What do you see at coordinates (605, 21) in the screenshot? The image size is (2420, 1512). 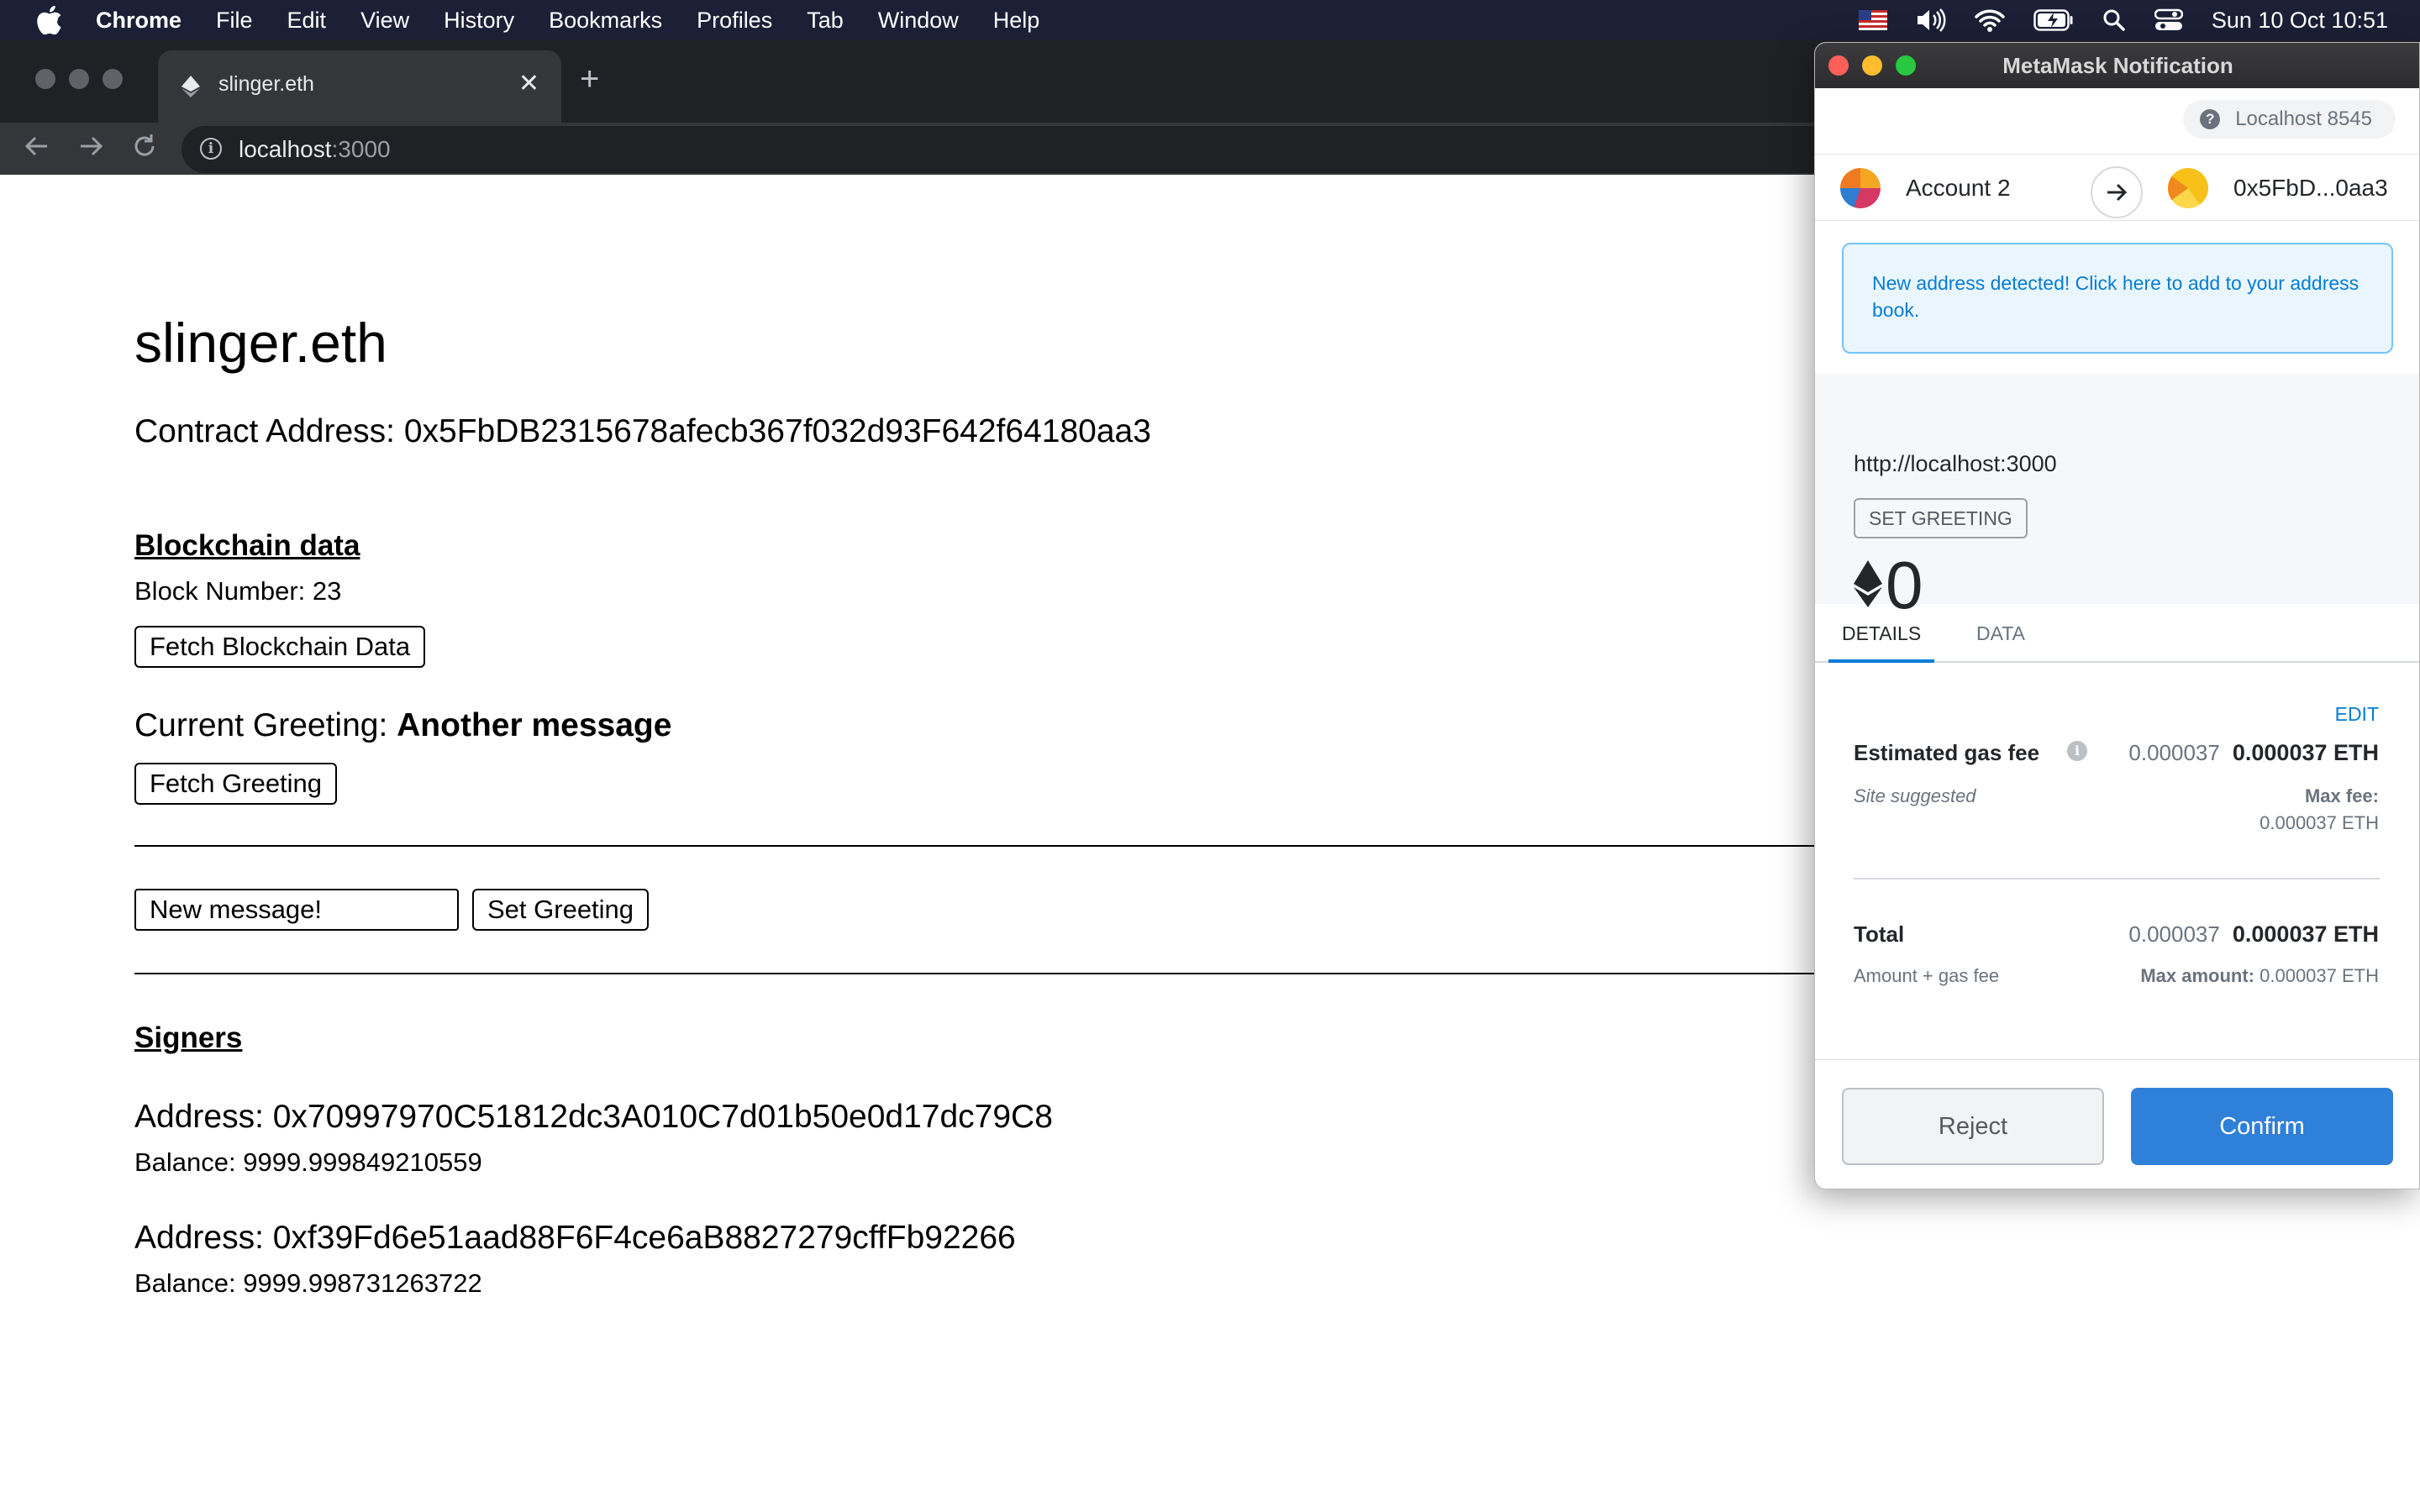 I see `menu-bookmarks: Bookmarks` at bounding box center [605, 21].